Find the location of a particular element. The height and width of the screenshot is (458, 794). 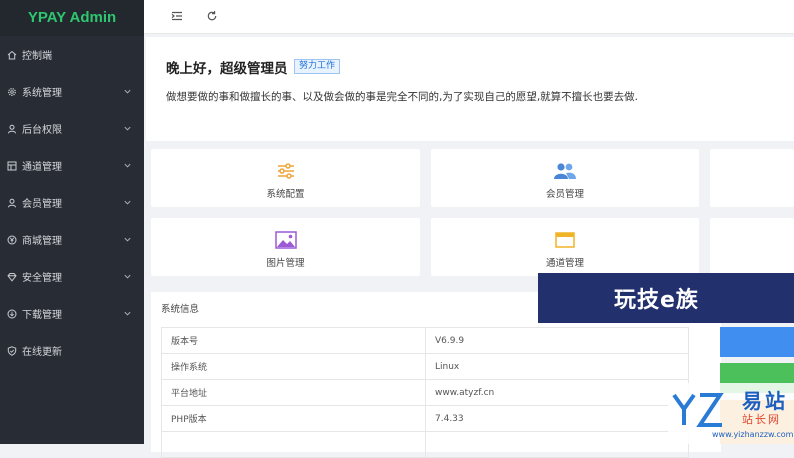

table-row is located at coordinates (425, 444).